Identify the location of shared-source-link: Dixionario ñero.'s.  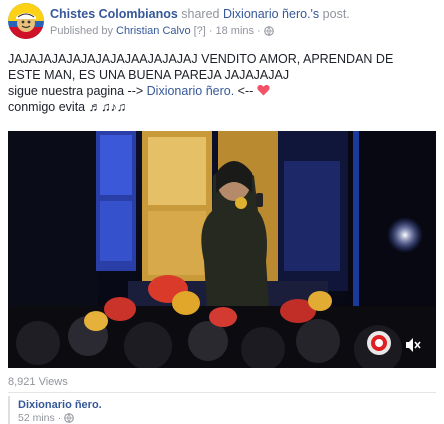
(271, 14).